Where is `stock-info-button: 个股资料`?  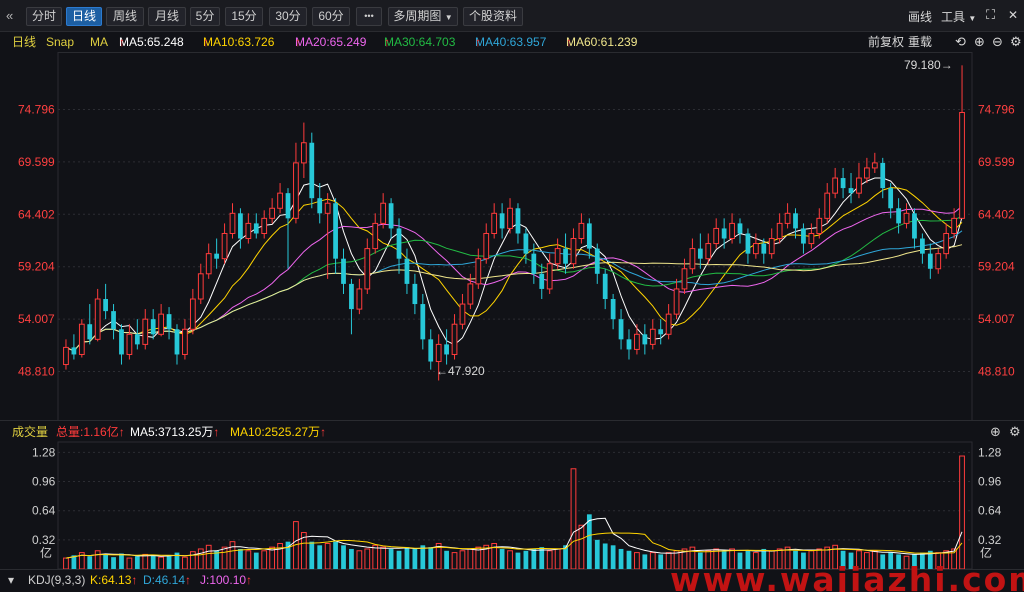
stock-info-button: 个股资料 is located at coordinates (493, 16).